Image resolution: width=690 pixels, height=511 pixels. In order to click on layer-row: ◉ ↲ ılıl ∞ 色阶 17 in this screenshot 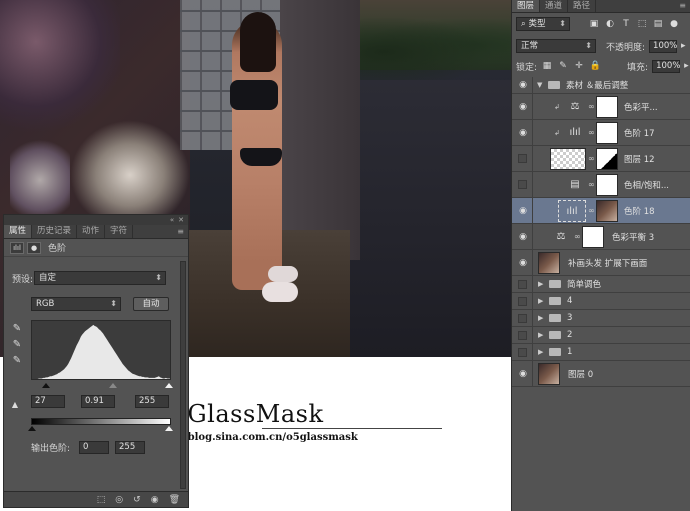, I will do `click(601, 133)`.